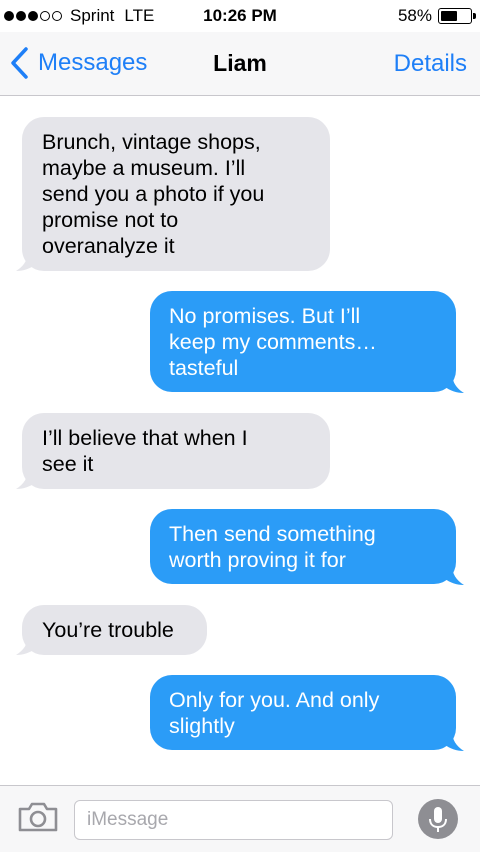 The height and width of the screenshot is (852, 480). What do you see at coordinates (145, 451) in the screenshot?
I see `message-text: I’ll believe that when I see it` at bounding box center [145, 451].